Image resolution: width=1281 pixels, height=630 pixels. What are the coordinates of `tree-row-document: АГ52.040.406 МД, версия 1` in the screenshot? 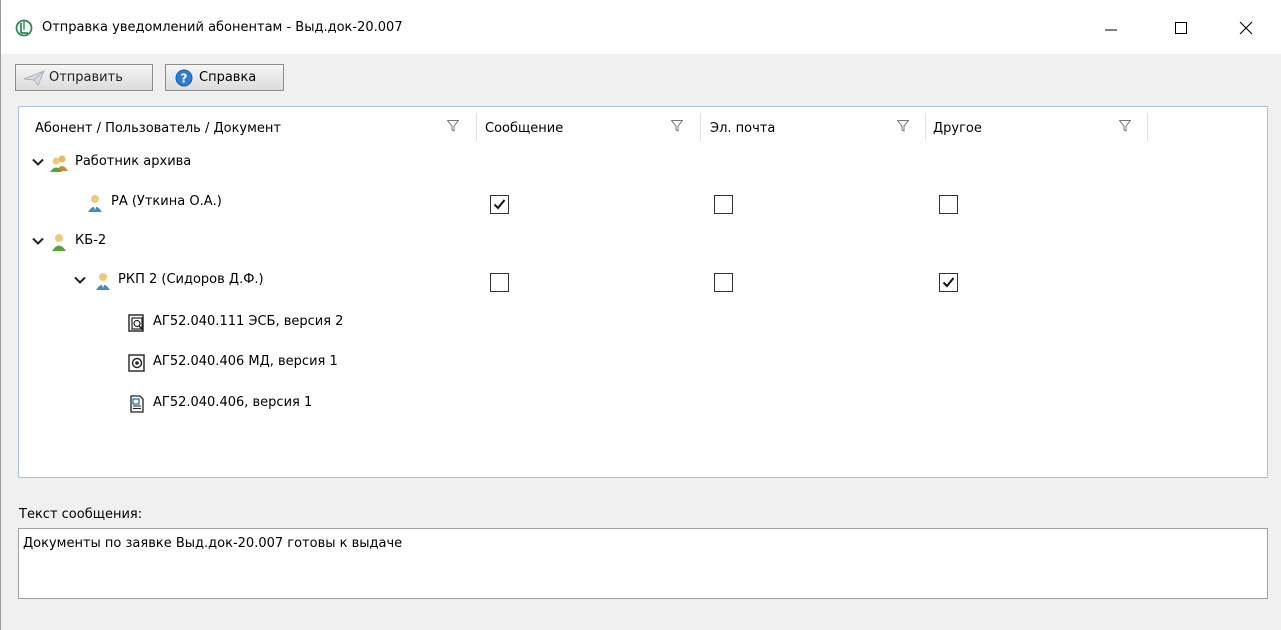 It's located at (643, 362).